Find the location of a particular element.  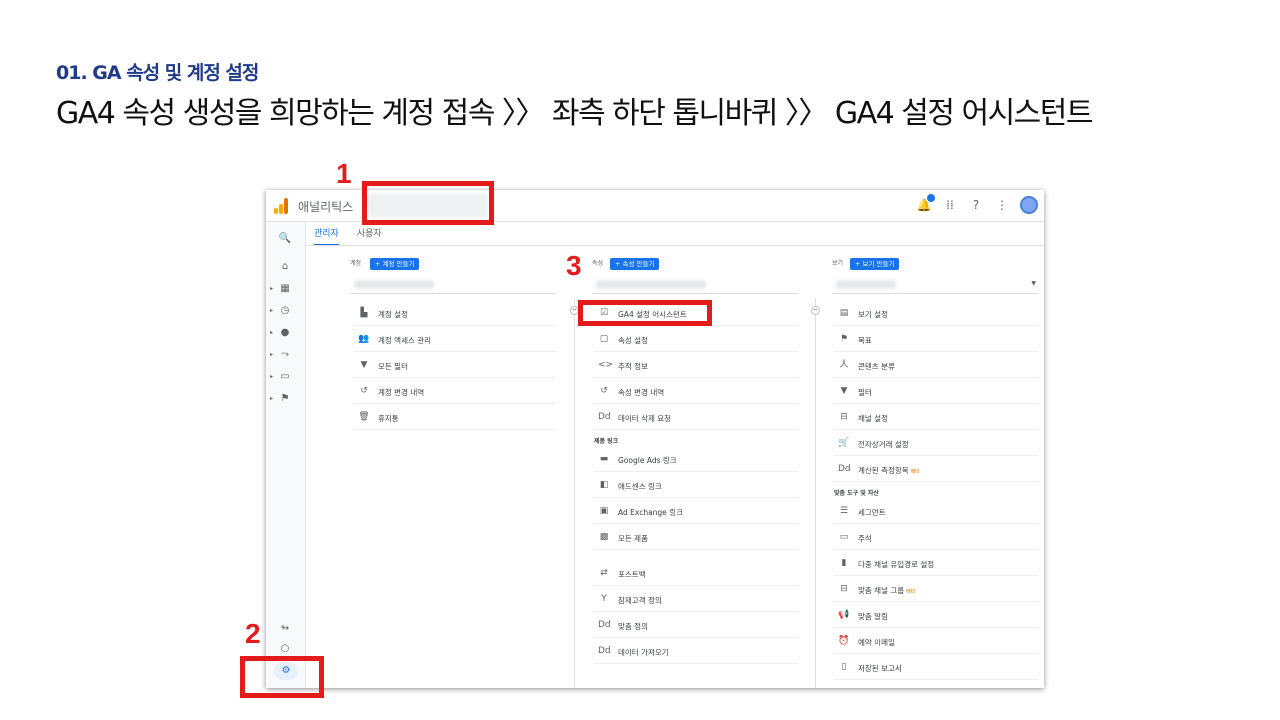

ad-exchange-link-item: ▣ Ad Exchange 링크 is located at coordinates (696, 511).